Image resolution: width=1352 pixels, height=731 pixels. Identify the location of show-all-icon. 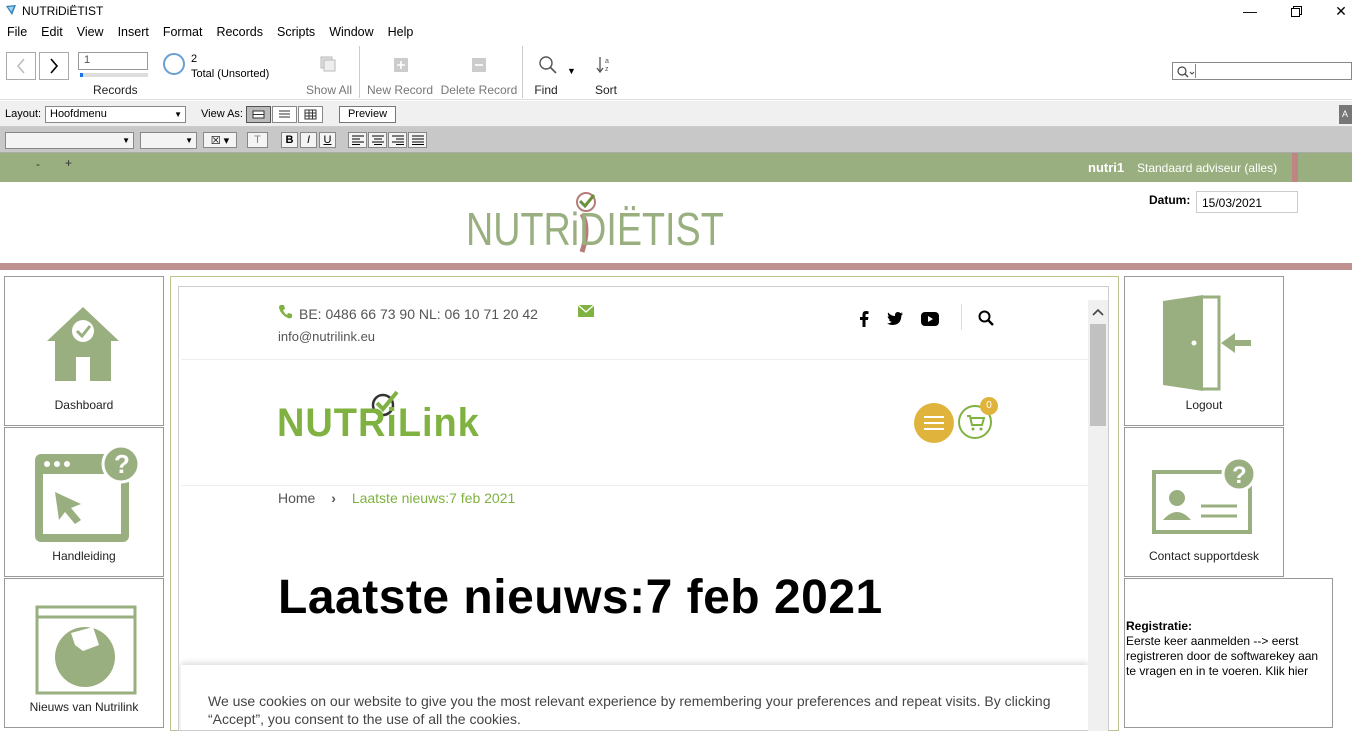
(328, 64).